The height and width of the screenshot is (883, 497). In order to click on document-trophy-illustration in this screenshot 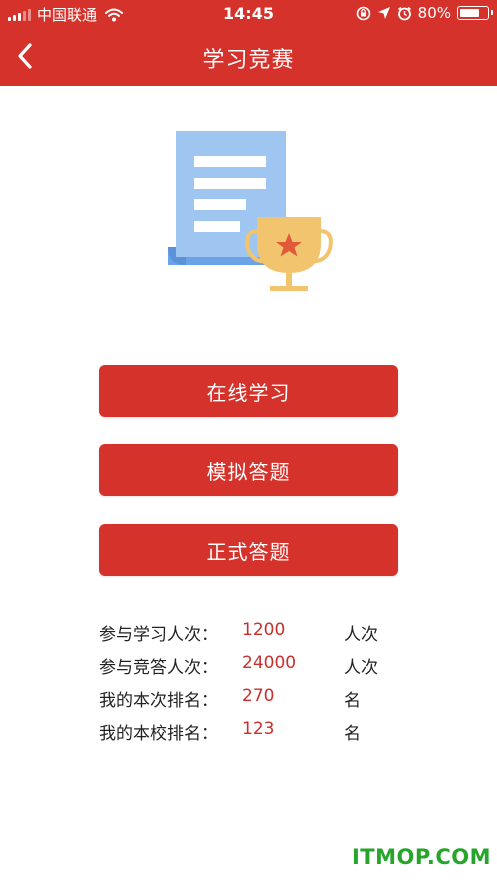, I will do `click(250, 211)`.